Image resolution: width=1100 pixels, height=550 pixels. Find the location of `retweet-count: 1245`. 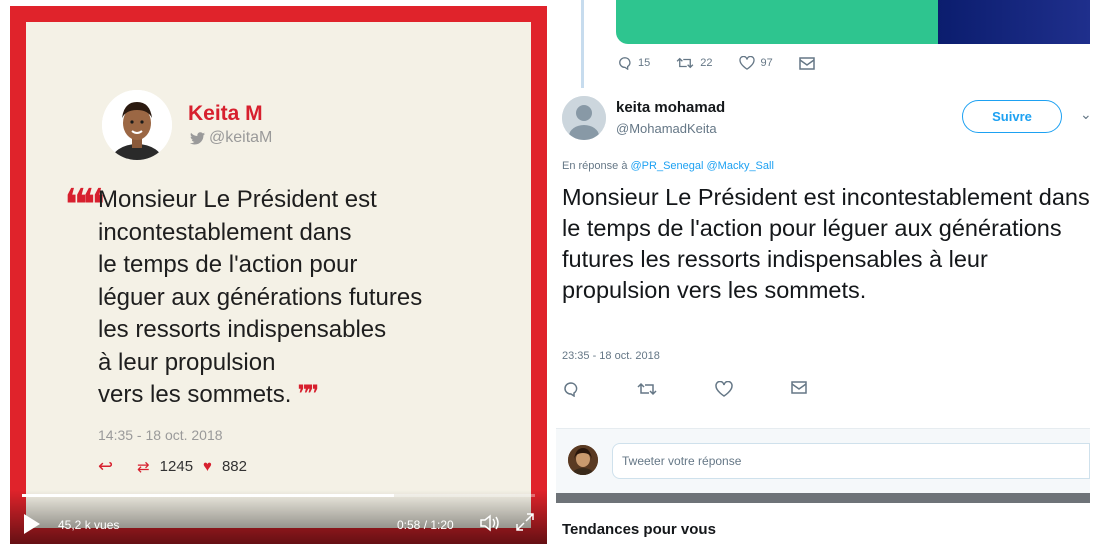

retweet-count: 1245 is located at coordinates (176, 466).